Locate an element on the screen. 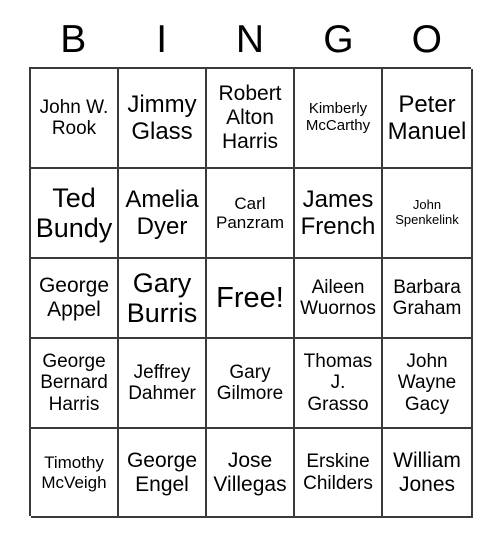 The width and height of the screenshot is (500, 544). bingo-cell-label: Erskine Childers is located at coordinates (338, 472).